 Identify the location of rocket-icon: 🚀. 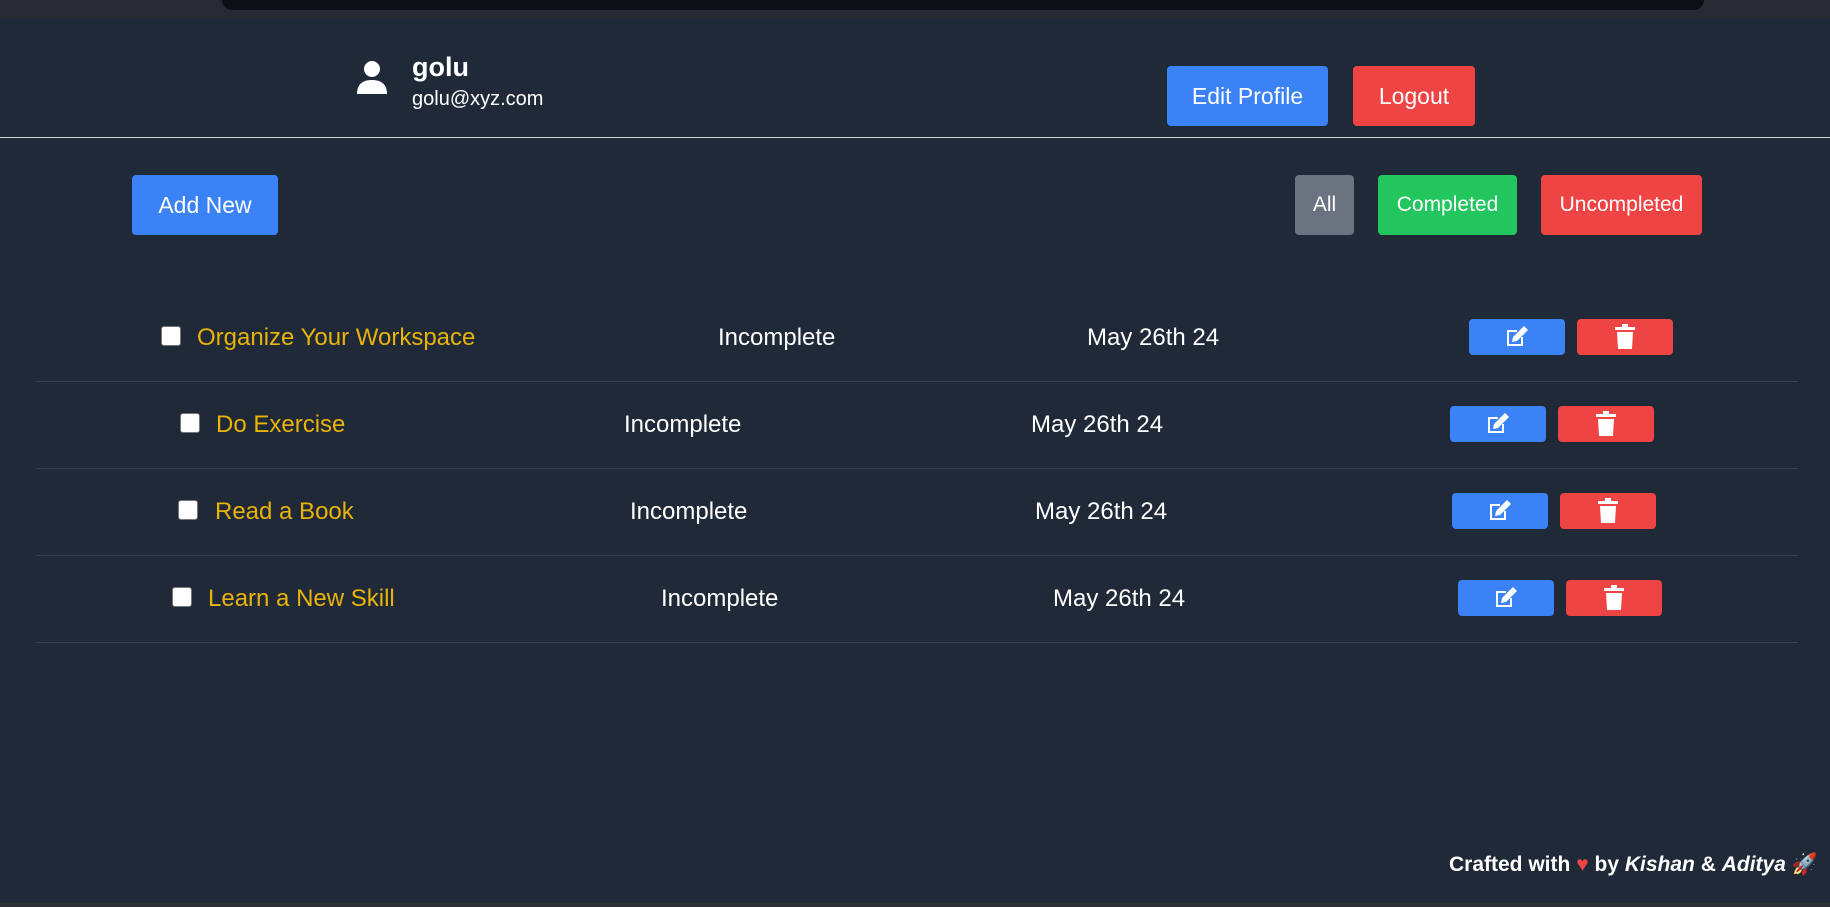
(1804, 864).